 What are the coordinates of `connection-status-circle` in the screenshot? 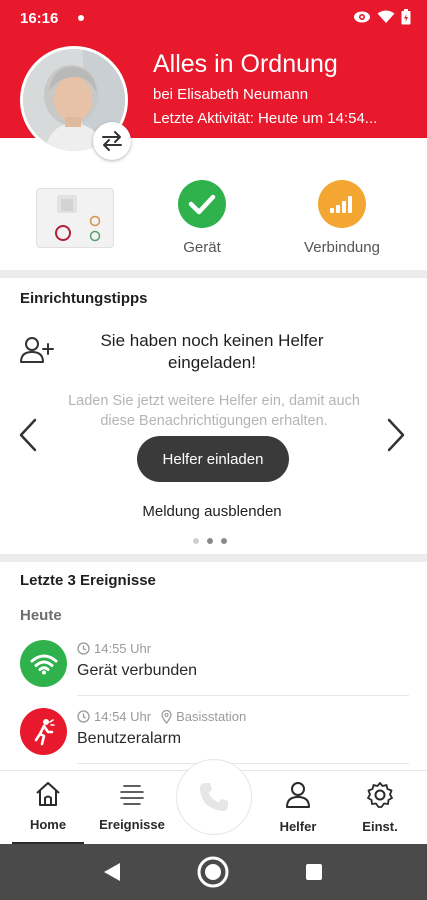 It's located at (342, 204).